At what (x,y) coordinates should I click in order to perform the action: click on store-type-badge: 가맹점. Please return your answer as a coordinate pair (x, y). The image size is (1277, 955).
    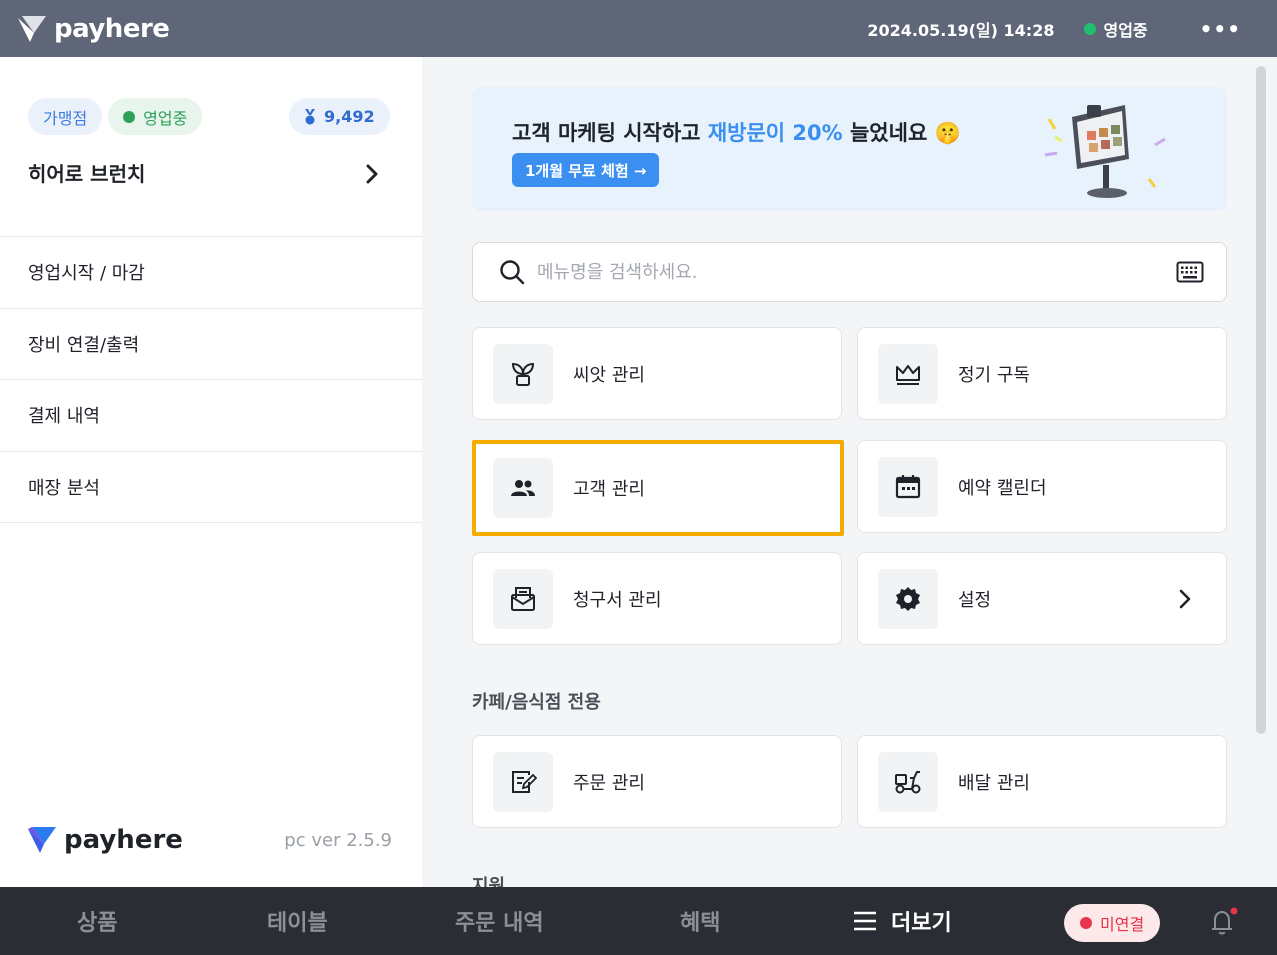
    Looking at the image, I should click on (65, 116).